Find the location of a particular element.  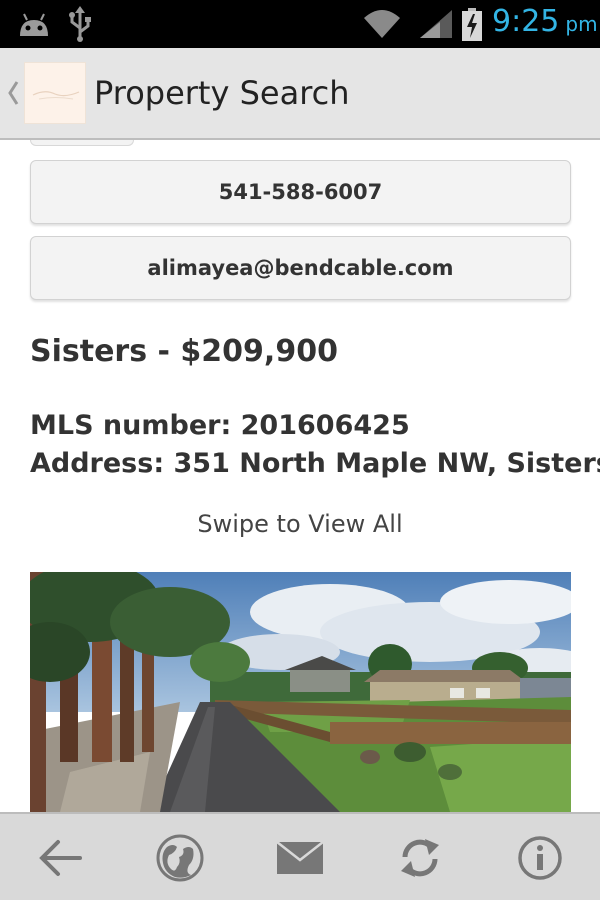

email-action-button is located at coordinates (300, 858).